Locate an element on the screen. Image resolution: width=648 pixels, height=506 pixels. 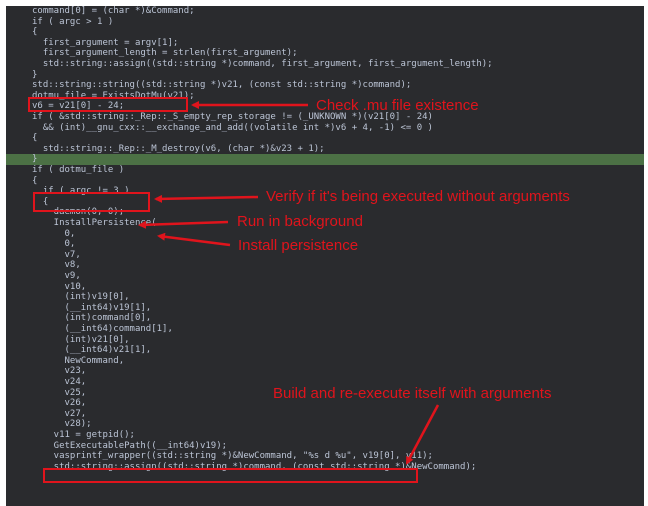
code-line: v9, is located at coordinates (325, 276).